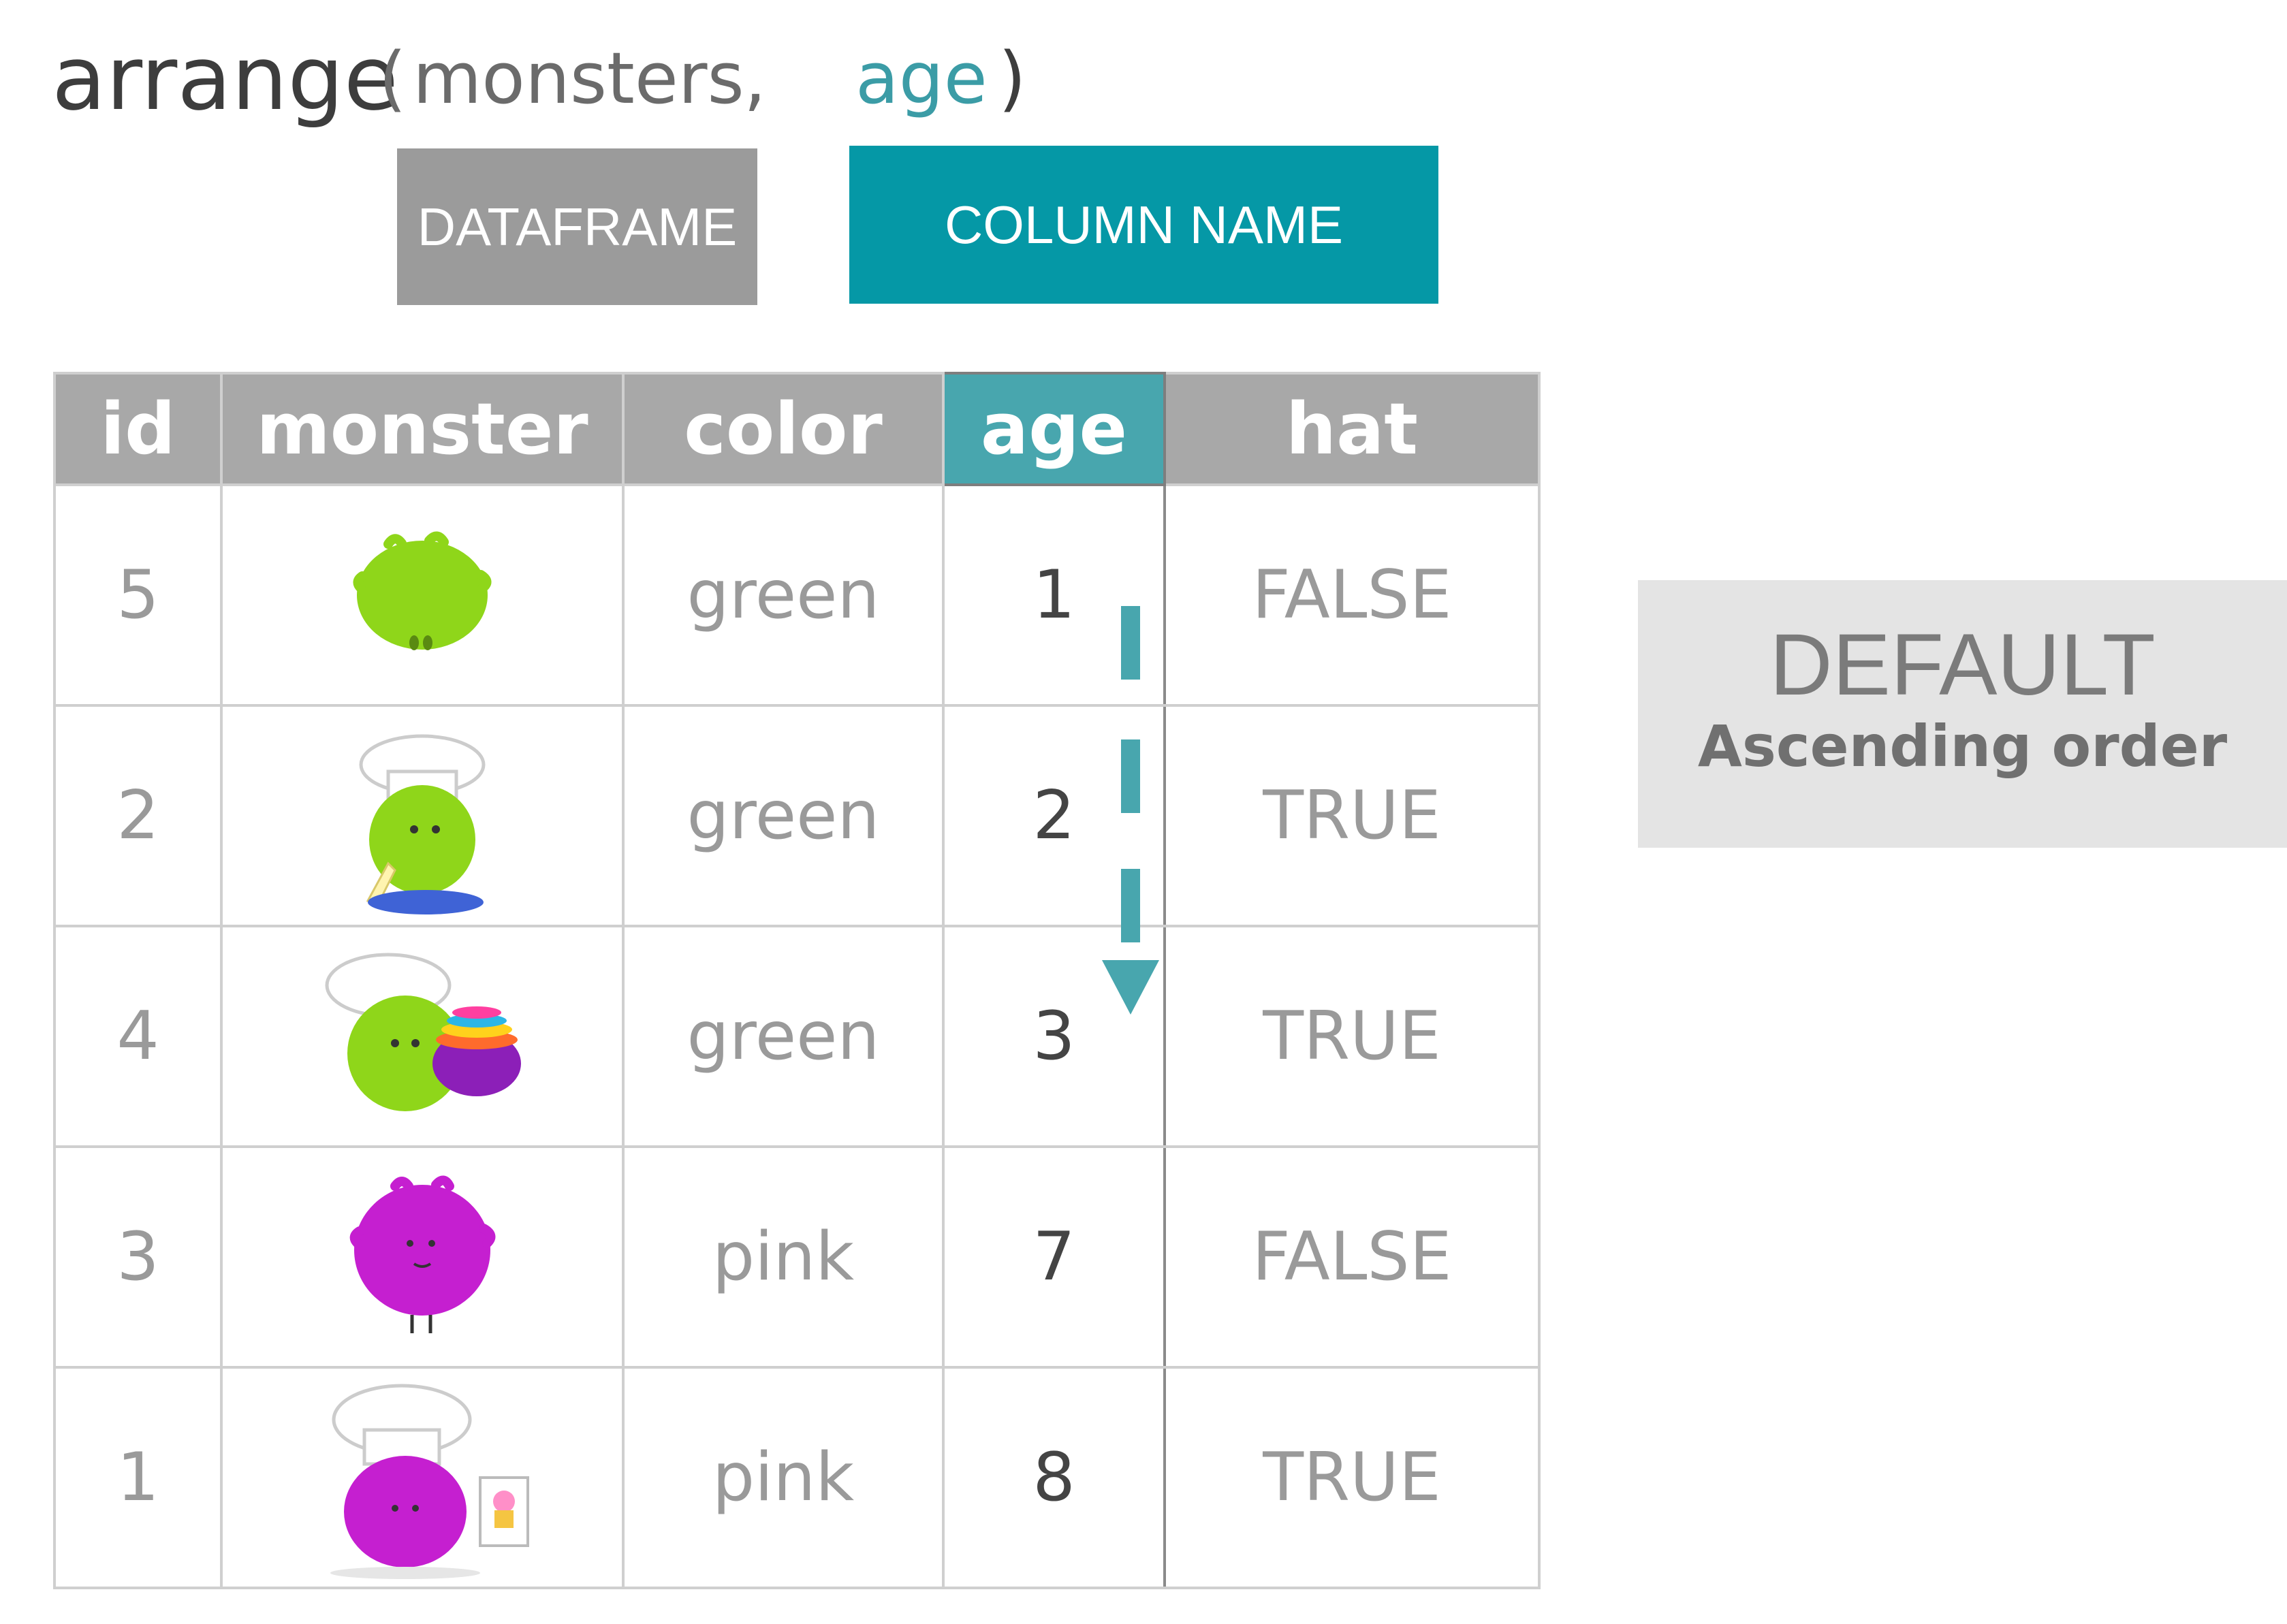 The height and width of the screenshot is (1624, 2287). I want to click on header-age: age, so click(1054, 429).